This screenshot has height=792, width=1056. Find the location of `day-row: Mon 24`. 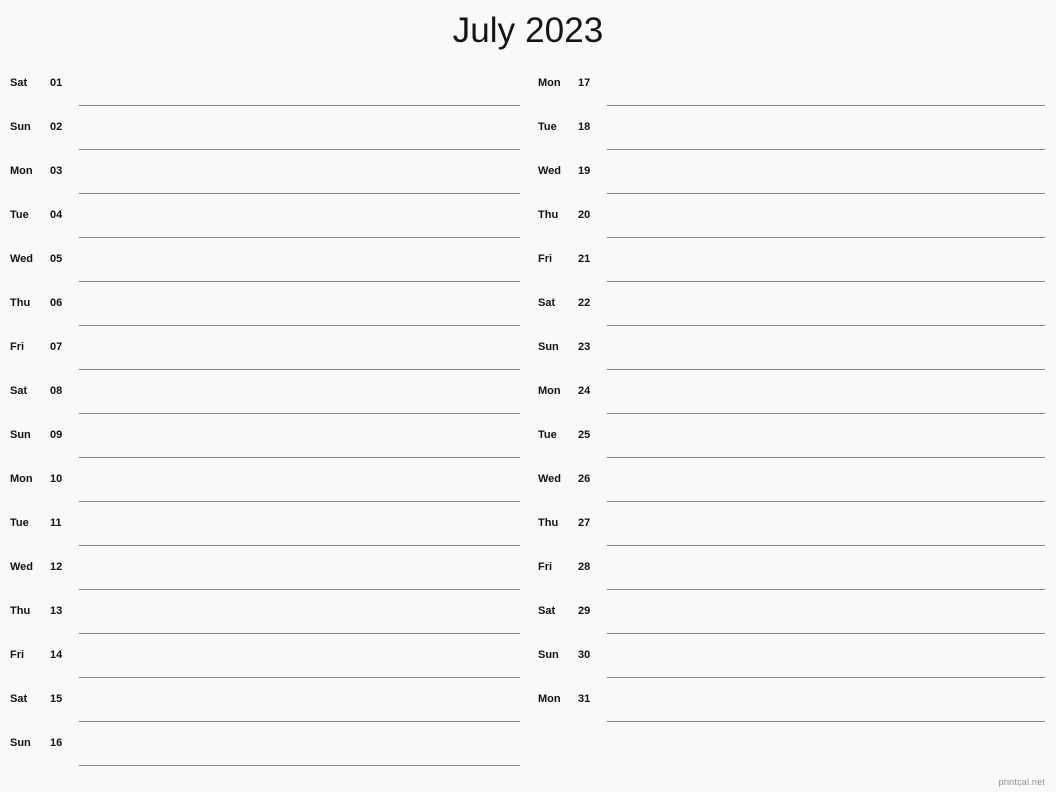

day-row: Mon 24 is located at coordinates (792, 400).